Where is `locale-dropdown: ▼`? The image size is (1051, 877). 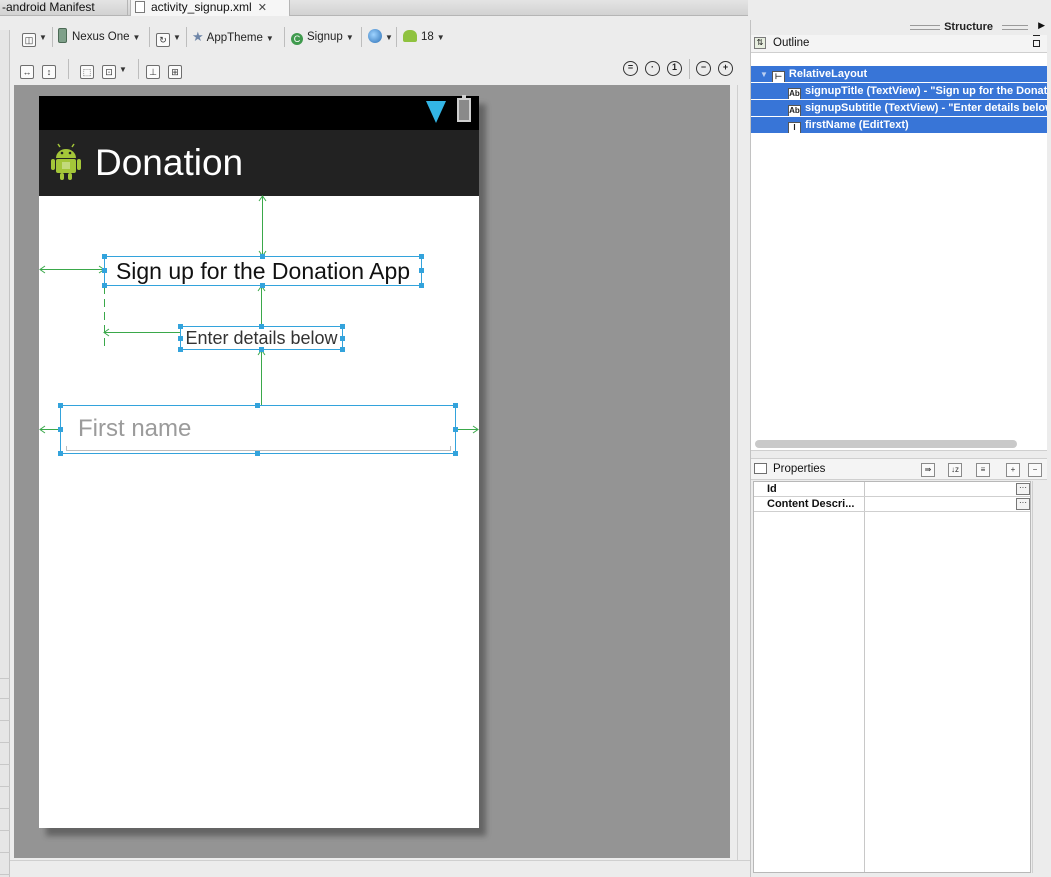
locale-dropdown: ▼ is located at coordinates (380, 37).